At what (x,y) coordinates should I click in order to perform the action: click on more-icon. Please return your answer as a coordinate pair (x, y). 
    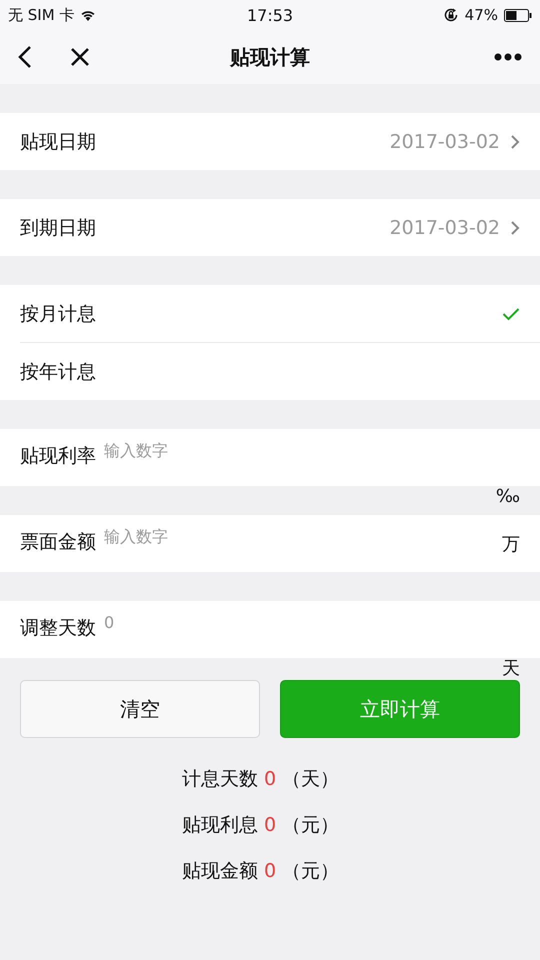
    Looking at the image, I should click on (508, 57).